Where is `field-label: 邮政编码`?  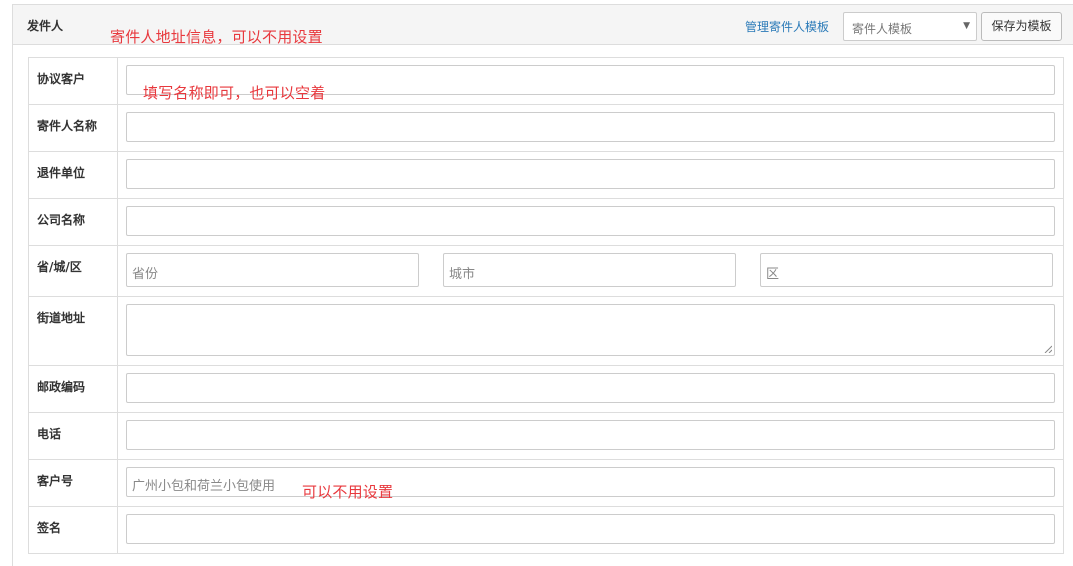
field-label: 邮政编码 is located at coordinates (73, 389).